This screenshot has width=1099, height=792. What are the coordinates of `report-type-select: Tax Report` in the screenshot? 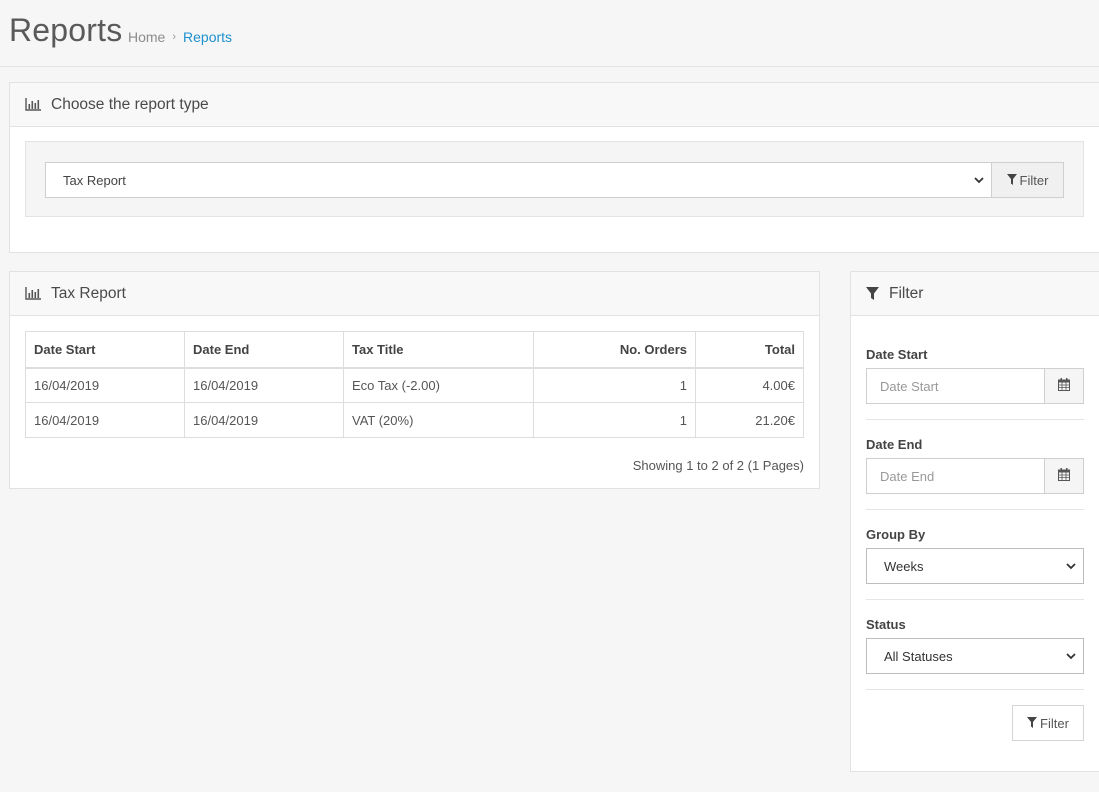 It's located at (518, 180).